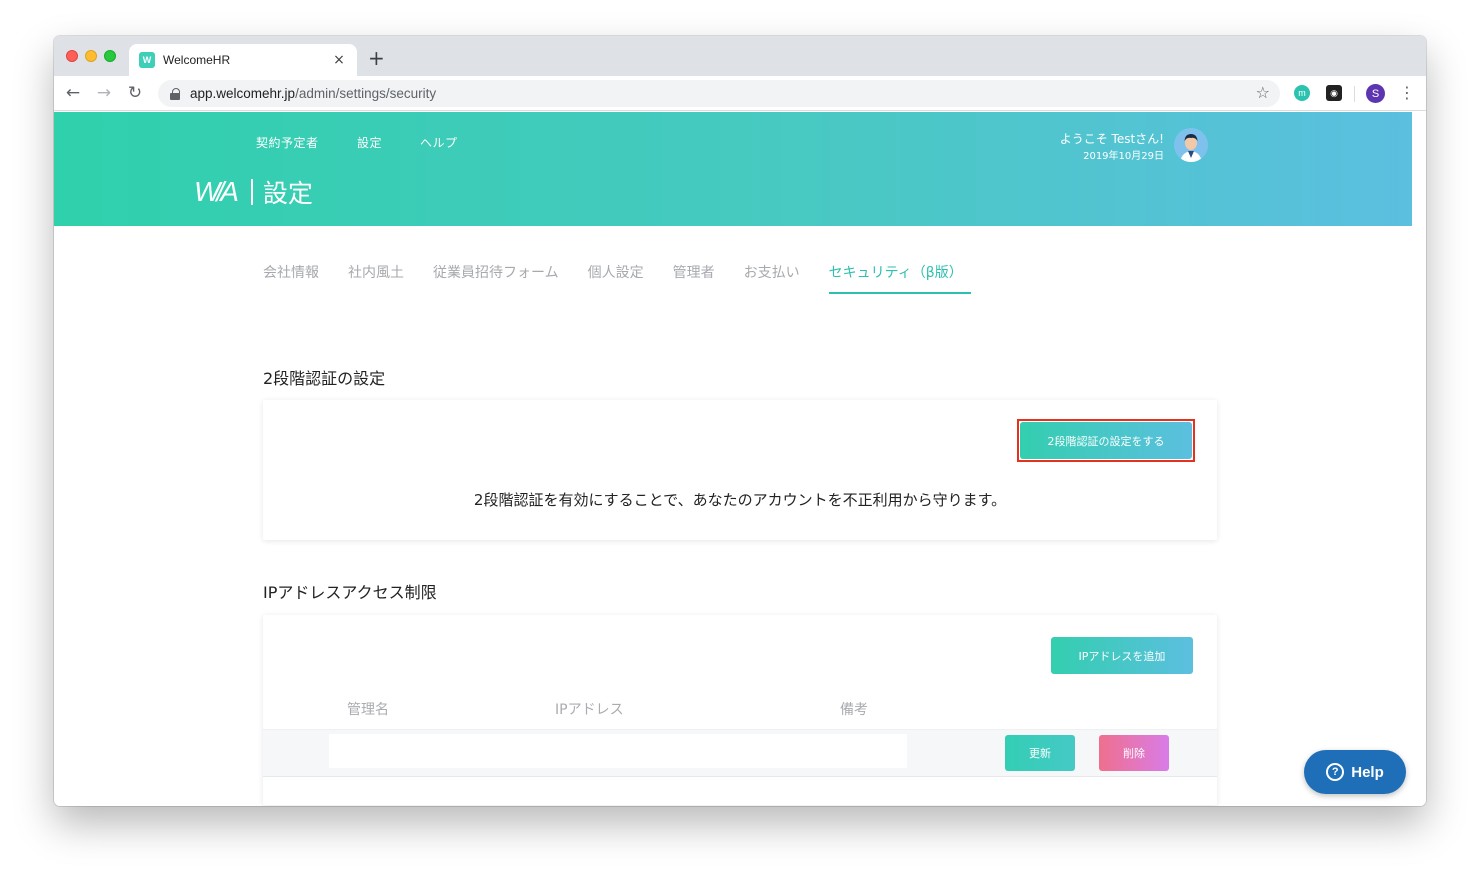 The height and width of the screenshot is (877, 1480). What do you see at coordinates (350, 592) in the screenshot?
I see `ip-restriction-section-title: IPアドレスアクセス制限` at bounding box center [350, 592].